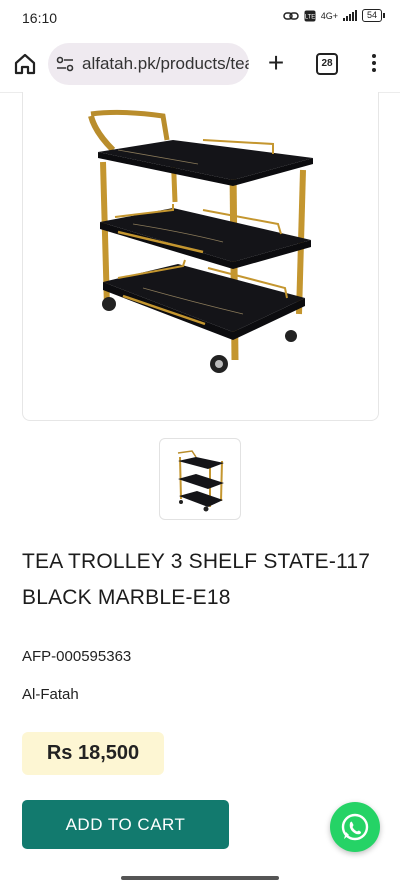 The width and height of the screenshot is (400, 888). I want to click on tea-trolley-thumbnail, so click(200, 481).